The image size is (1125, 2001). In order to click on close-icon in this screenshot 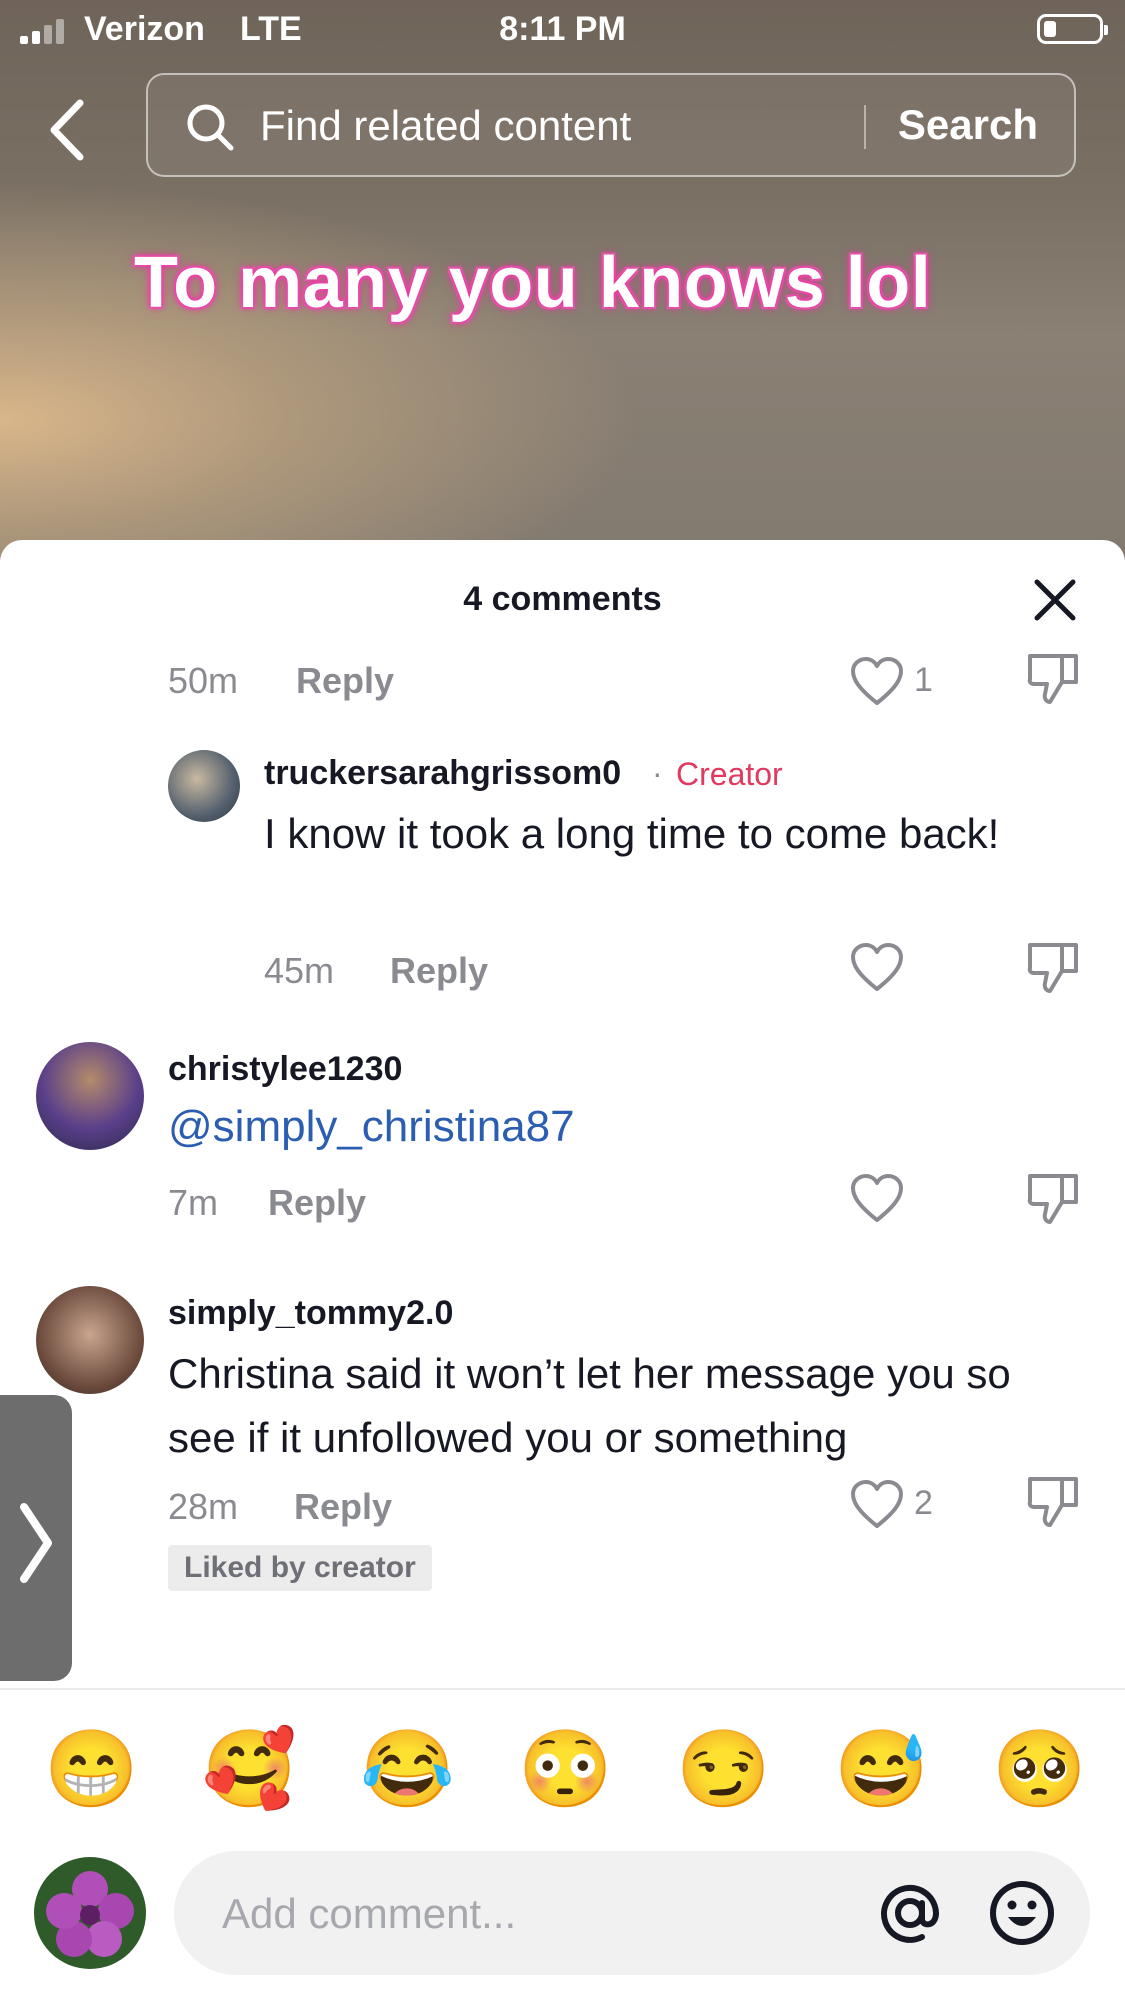, I will do `click(1055, 600)`.